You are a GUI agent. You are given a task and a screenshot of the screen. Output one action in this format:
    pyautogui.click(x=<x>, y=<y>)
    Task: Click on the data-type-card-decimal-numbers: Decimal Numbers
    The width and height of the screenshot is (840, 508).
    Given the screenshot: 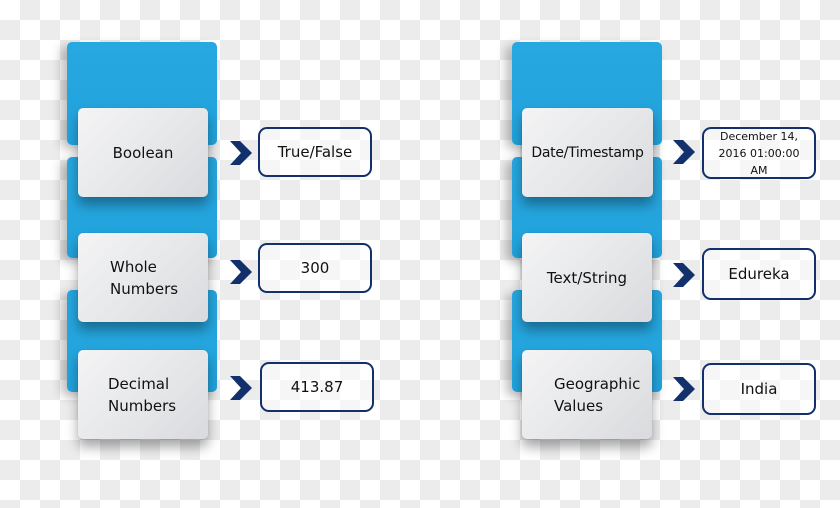 What is the action you would take?
    pyautogui.click(x=143, y=394)
    